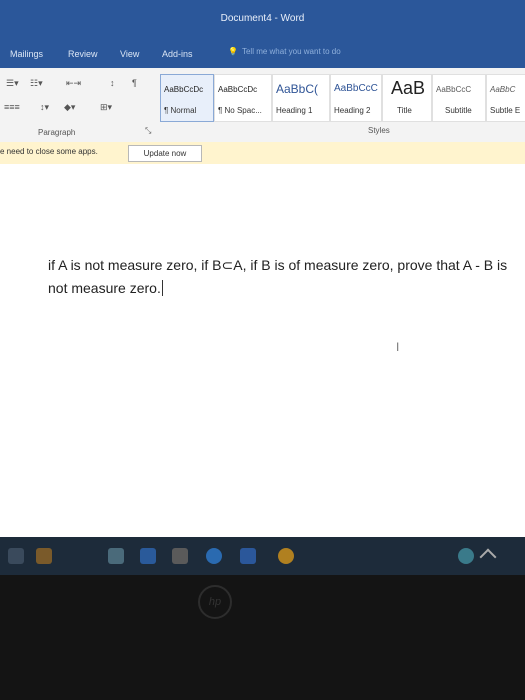  Describe the element at coordinates (162, 288) in the screenshot. I see `text-cursor` at that location.